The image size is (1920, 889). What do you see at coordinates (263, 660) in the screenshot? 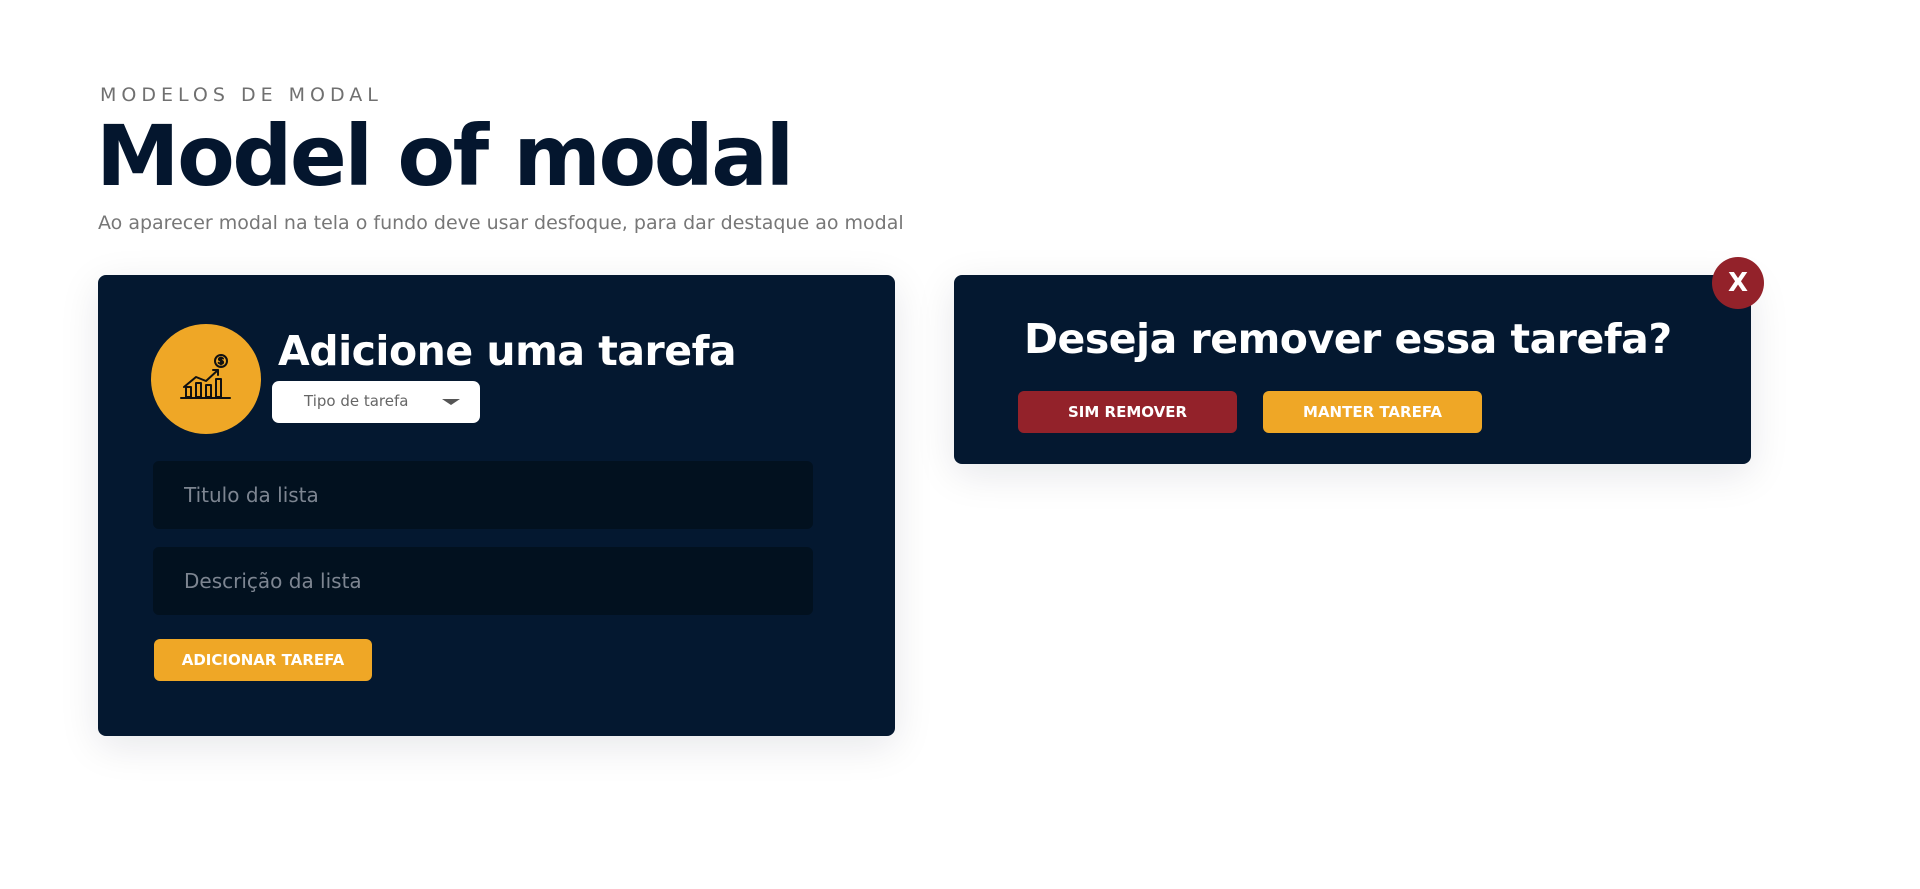
I see `add-task-button: ADICIONAR TAREFA` at bounding box center [263, 660].